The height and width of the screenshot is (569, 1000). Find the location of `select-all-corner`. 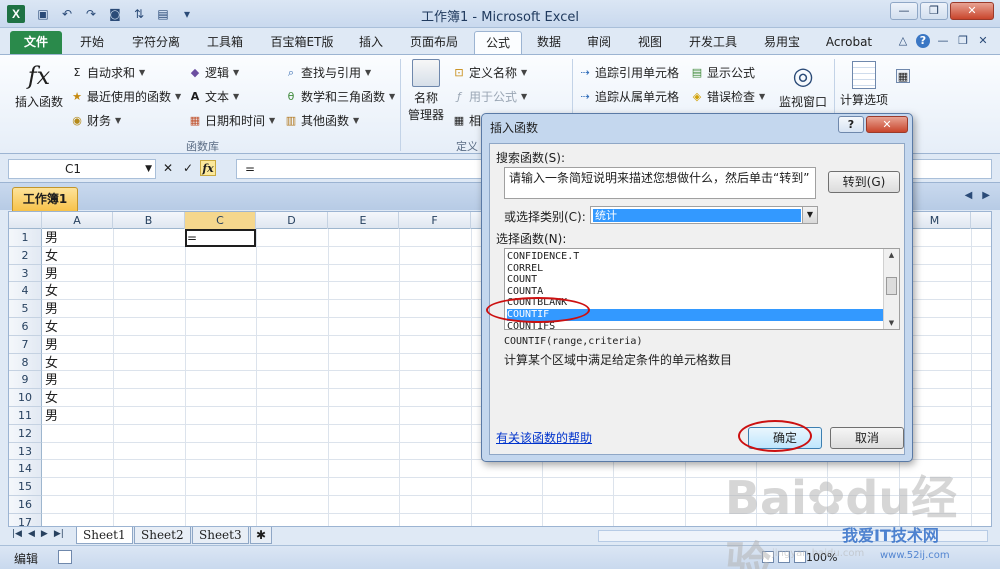

select-all-corner is located at coordinates (25, 220).